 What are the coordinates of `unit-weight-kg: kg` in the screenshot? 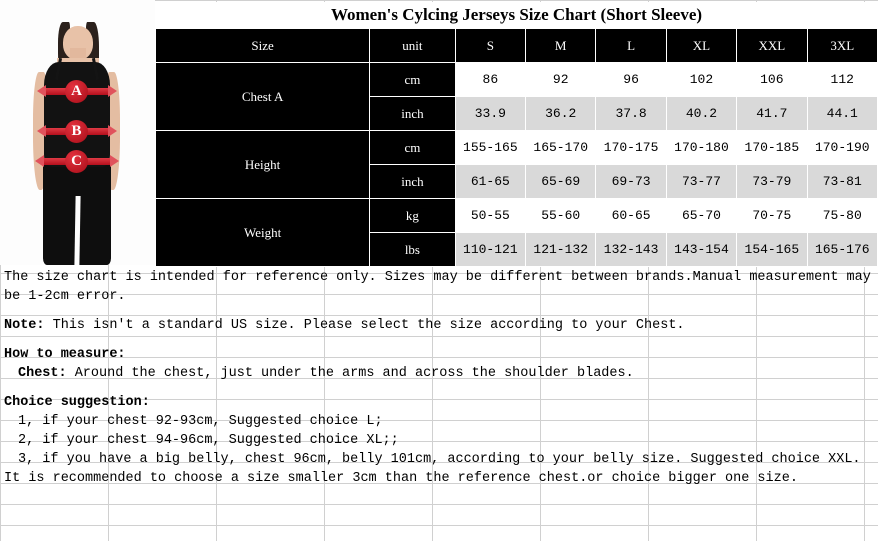 It's located at (412, 215).